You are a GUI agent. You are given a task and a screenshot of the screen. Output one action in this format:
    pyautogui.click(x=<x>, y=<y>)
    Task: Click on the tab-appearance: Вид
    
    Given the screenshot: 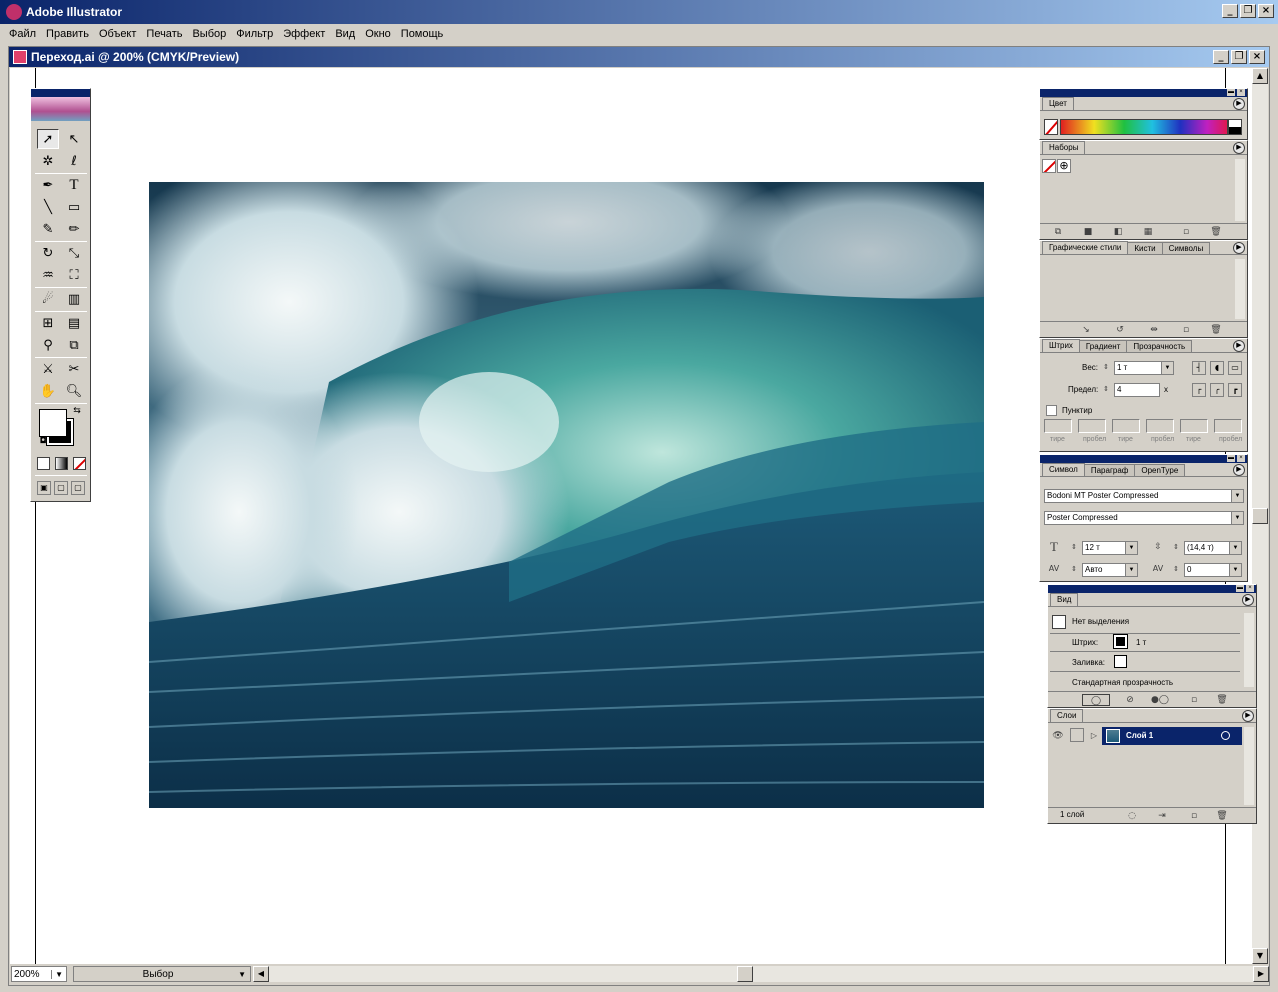 What is the action you would take?
    pyautogui.click(x=1064, y=599)
    